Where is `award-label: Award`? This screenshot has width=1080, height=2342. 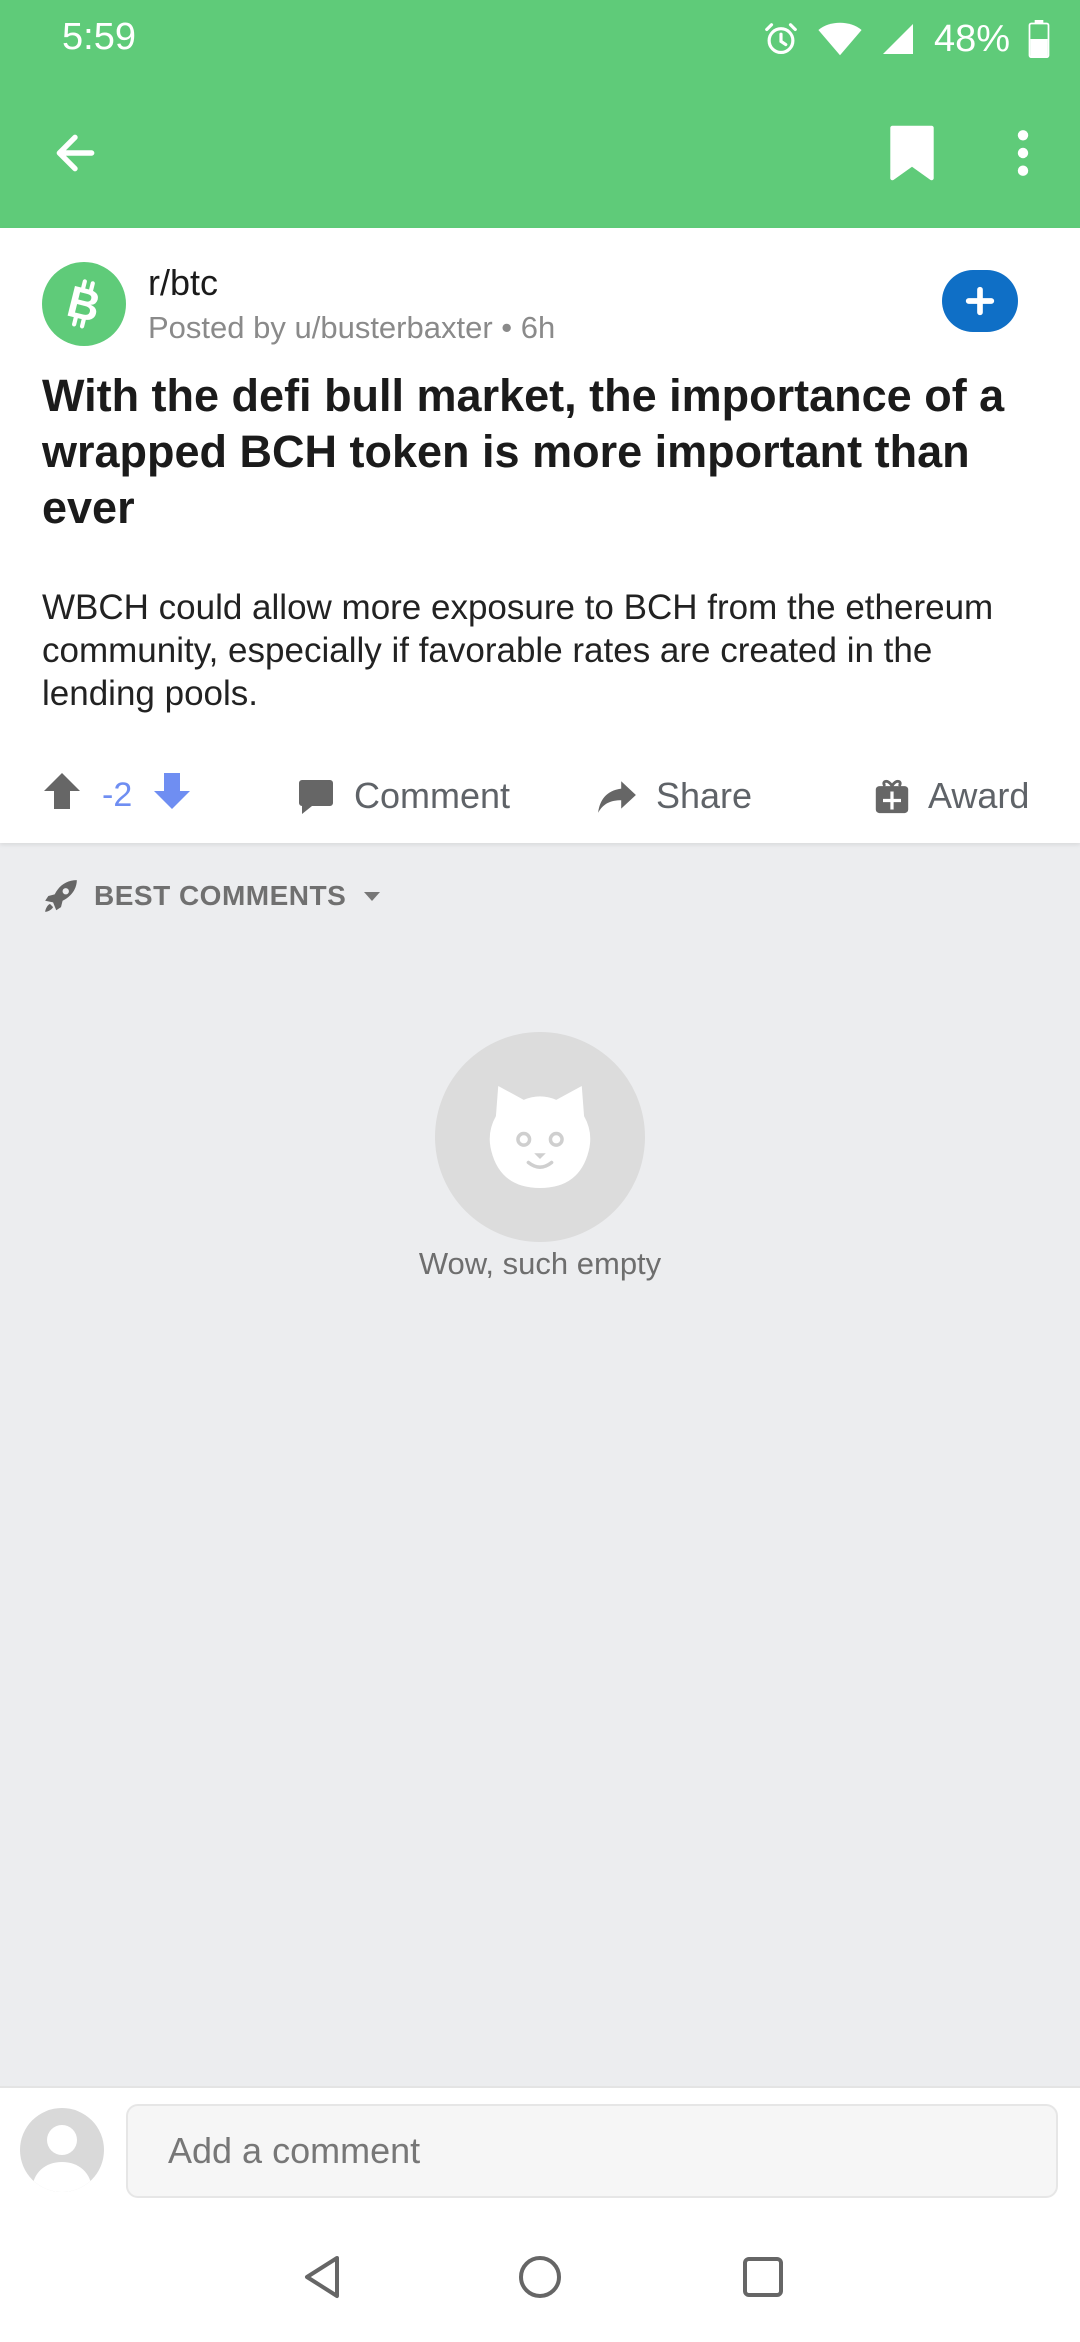
award-label: Award is located at coordinates (979, 795).